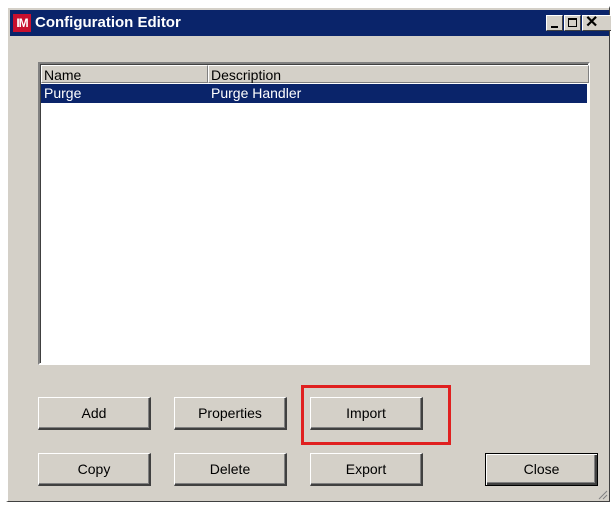 This screenshot has width=611, height=506. Describe the element at coordinates (230, 469) in the screenshot. I see `delete-button: Delete` at that location.